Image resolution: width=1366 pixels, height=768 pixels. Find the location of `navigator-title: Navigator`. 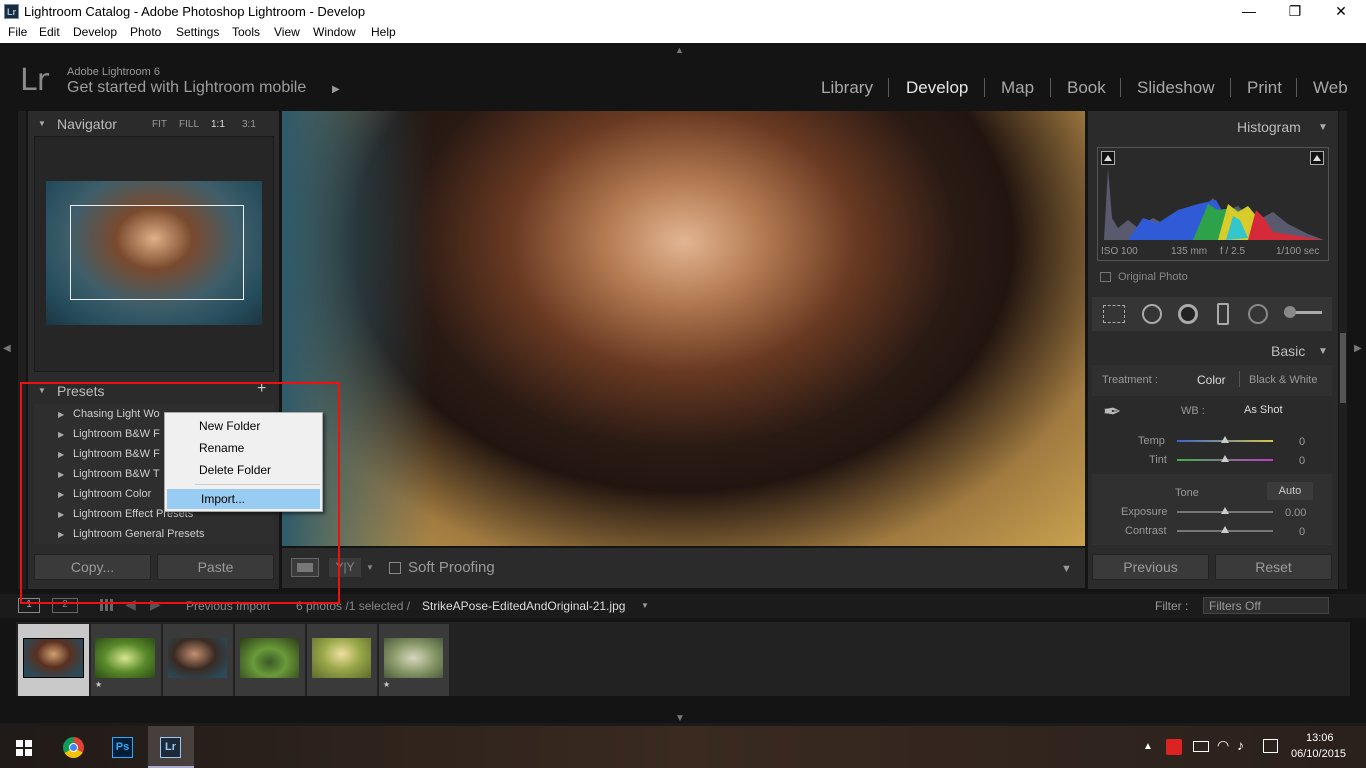

navigator-title: Navigator is located at coordinates (87, 124).